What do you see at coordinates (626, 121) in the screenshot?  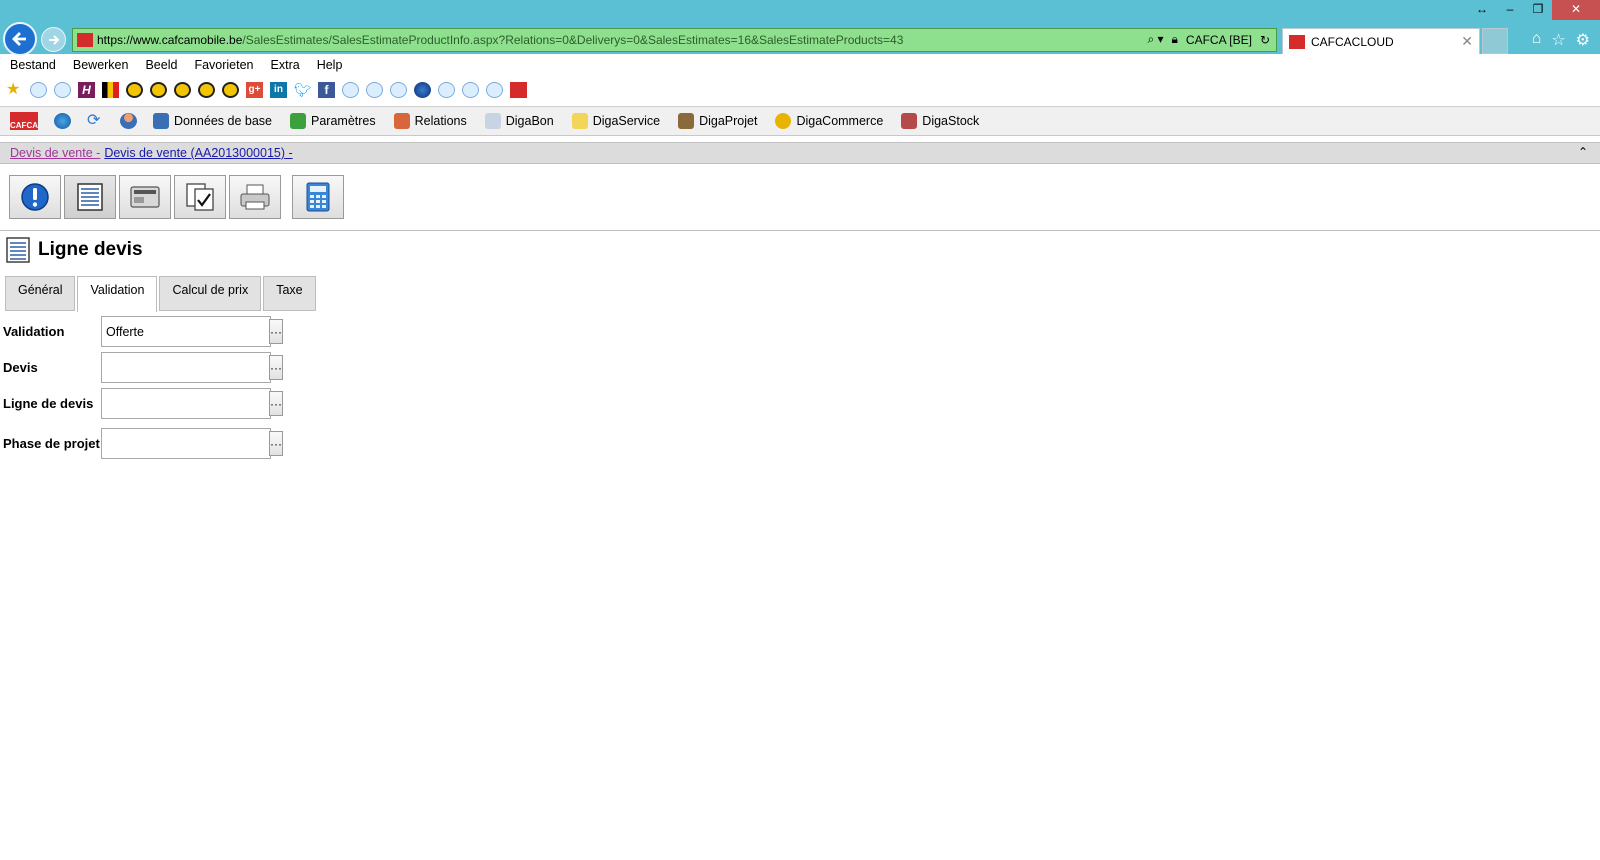 I see `toolbar-item-label: DigaService` at bounding box center [626, 121].